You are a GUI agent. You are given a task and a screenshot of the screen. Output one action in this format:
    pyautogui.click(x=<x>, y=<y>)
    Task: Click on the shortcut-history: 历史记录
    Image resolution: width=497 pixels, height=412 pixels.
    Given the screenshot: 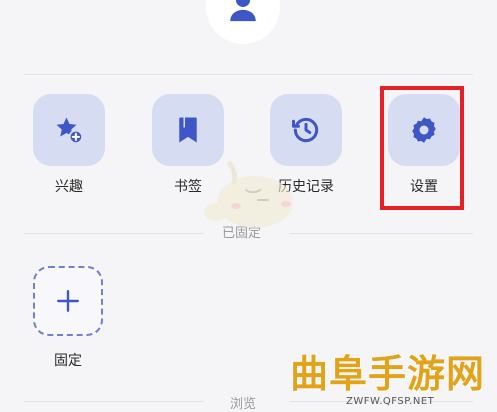 What is the action you would take?
    pyautogui.click(x=306, y=145)
    